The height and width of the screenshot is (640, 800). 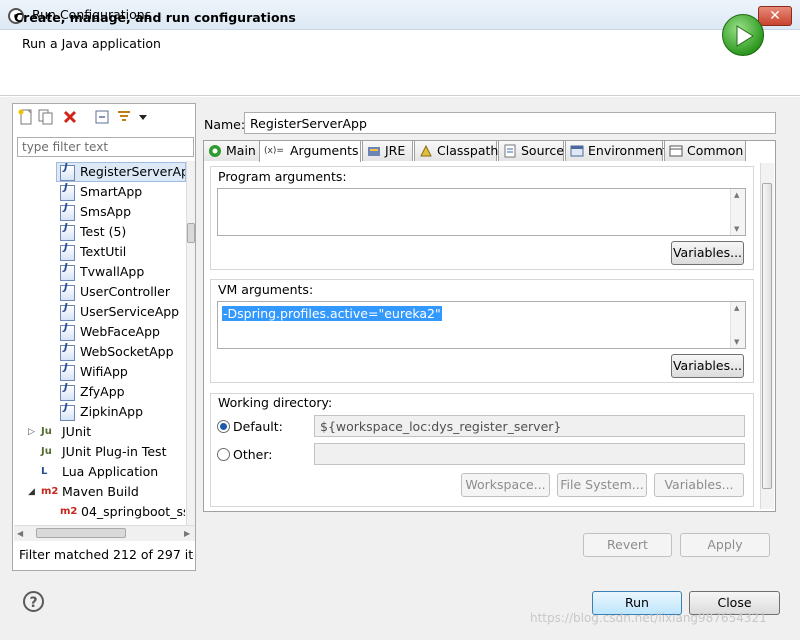 What do you see at coordinates (737, 212) in the screenshot?
I see `program-args-scrollbar` at bounding box center [737, 212].